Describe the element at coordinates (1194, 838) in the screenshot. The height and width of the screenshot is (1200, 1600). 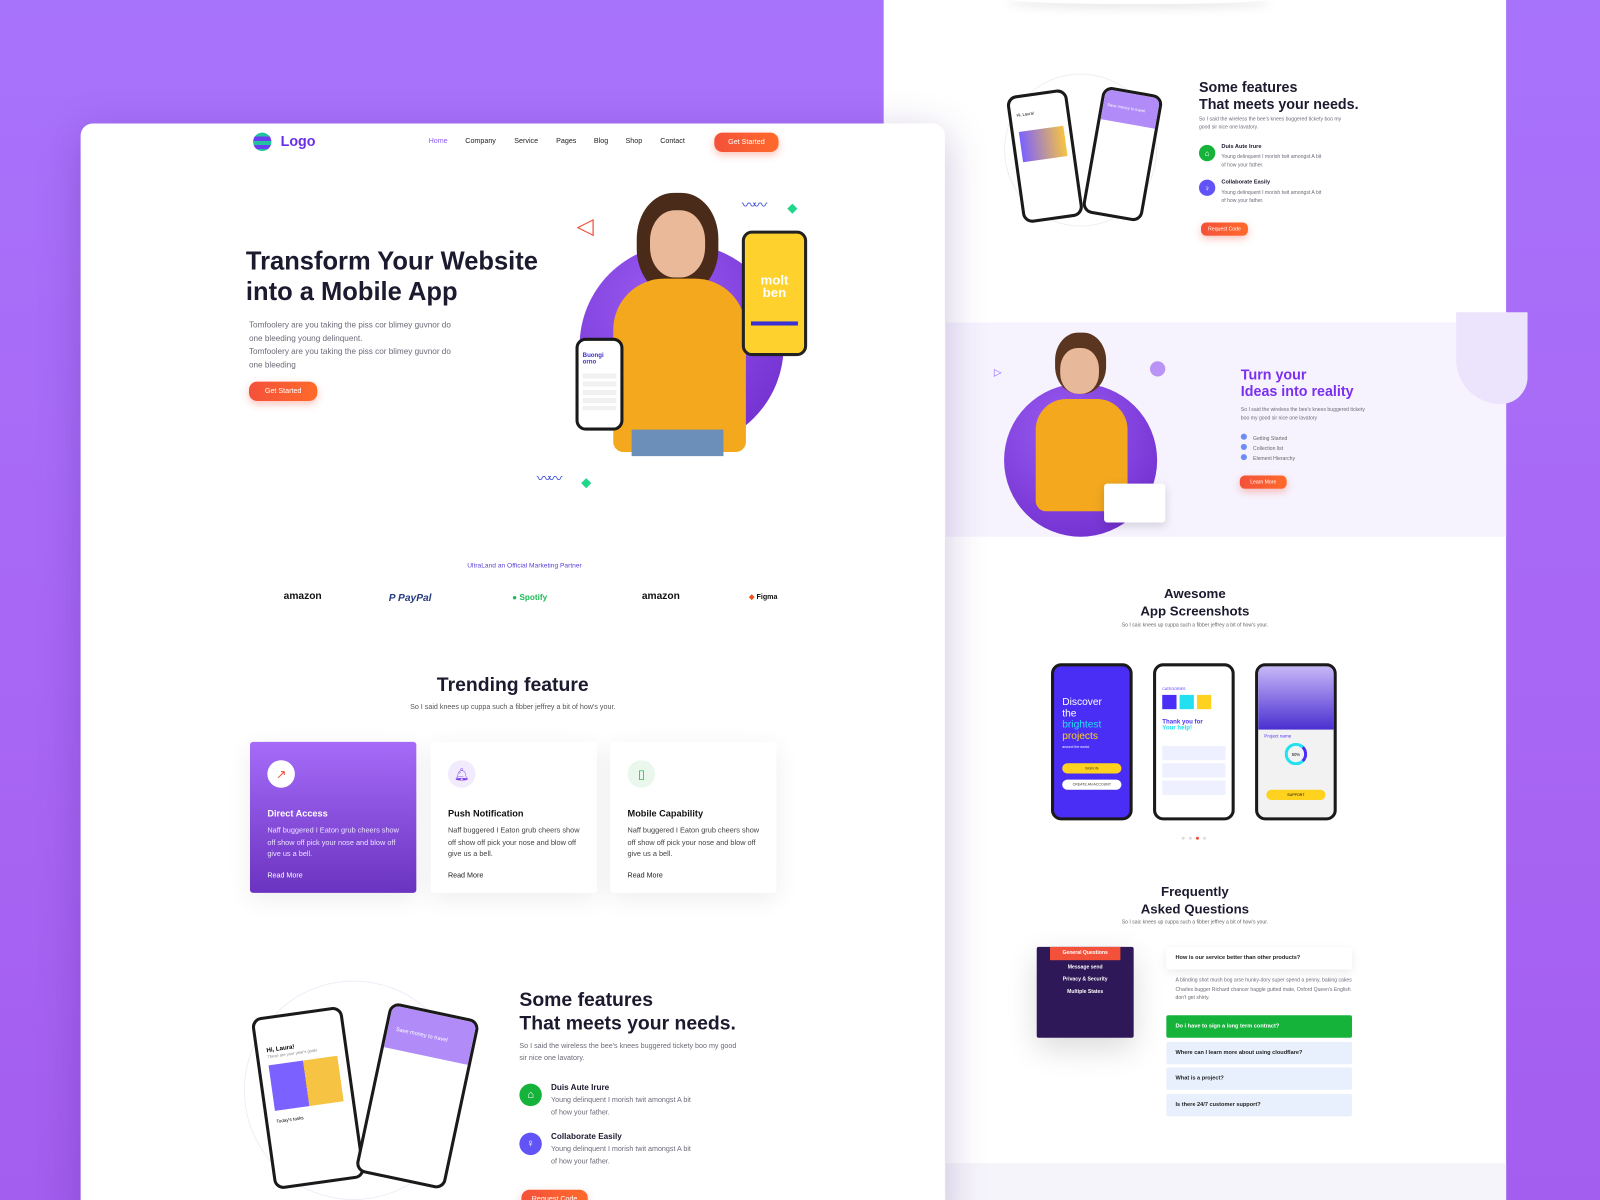
I see `carousel-dots` at that location.